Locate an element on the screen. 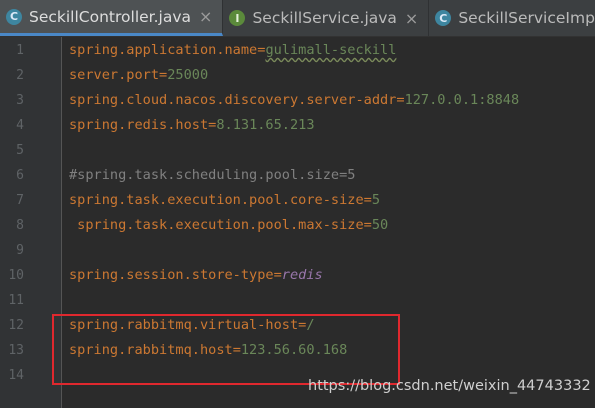  highlight-box is located at coordinates (226, 349).